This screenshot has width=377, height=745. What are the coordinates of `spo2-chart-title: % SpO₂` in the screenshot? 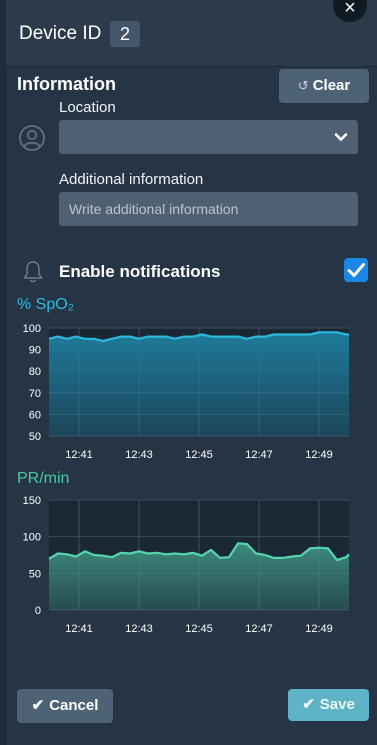 It's located at (45, 304).